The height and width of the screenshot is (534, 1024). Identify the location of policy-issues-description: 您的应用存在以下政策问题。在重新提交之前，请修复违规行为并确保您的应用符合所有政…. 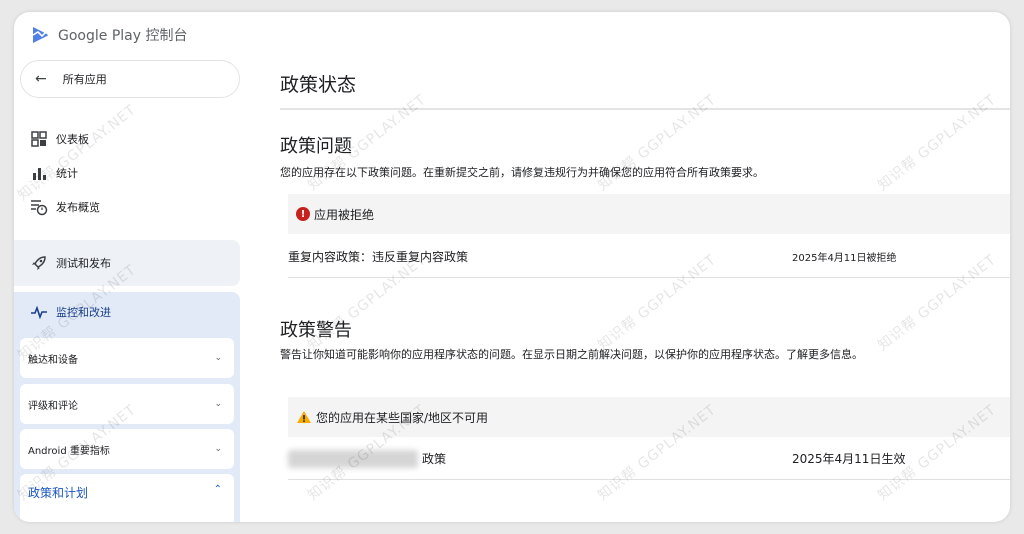
(522, 172).